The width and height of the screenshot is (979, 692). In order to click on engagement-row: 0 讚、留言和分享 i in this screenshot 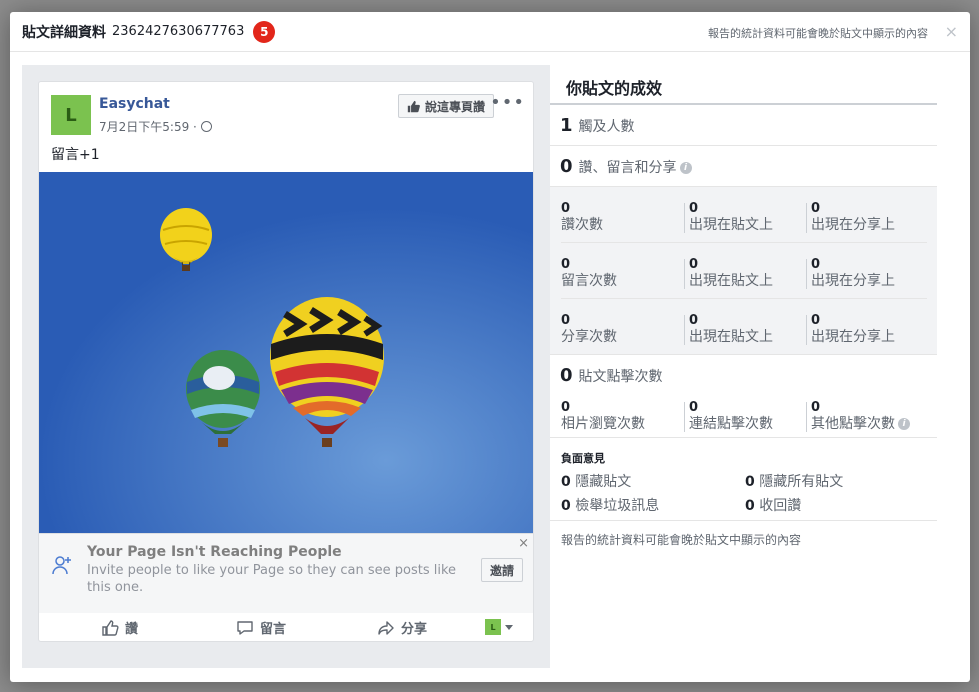, I will do `click(626, 166)`.